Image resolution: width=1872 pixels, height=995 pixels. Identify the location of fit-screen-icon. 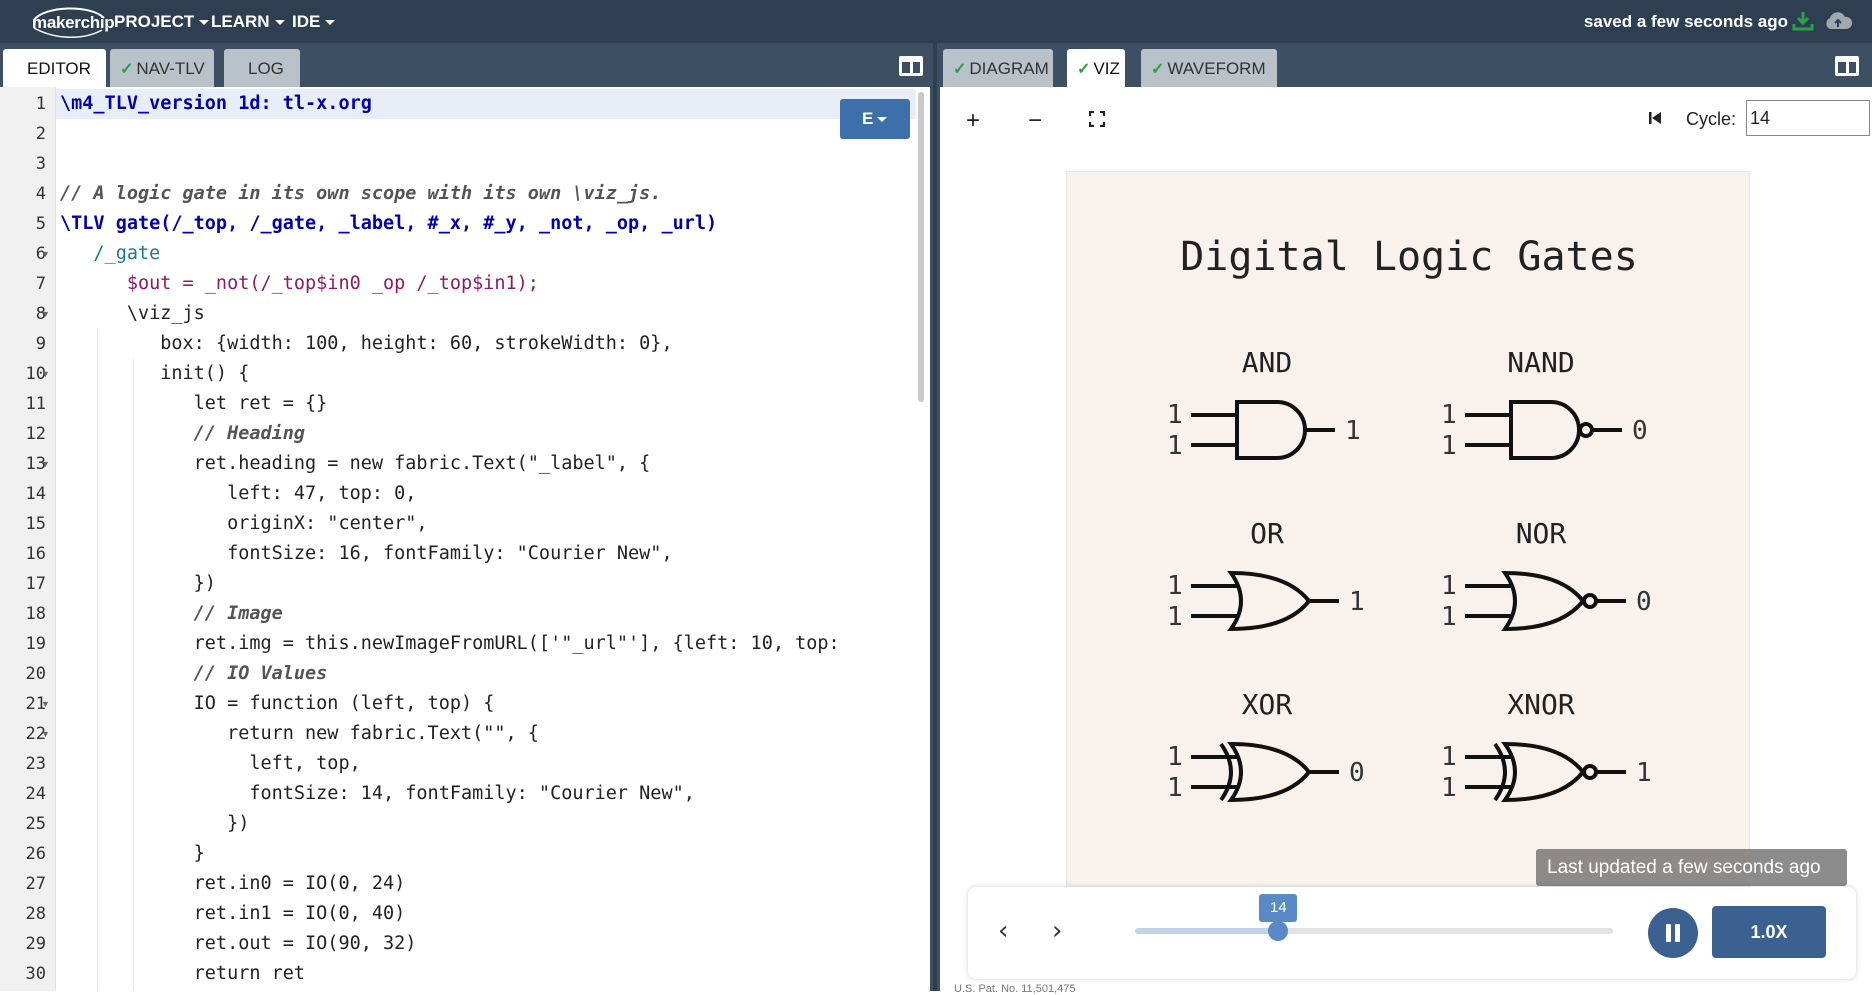
(1097, 119).